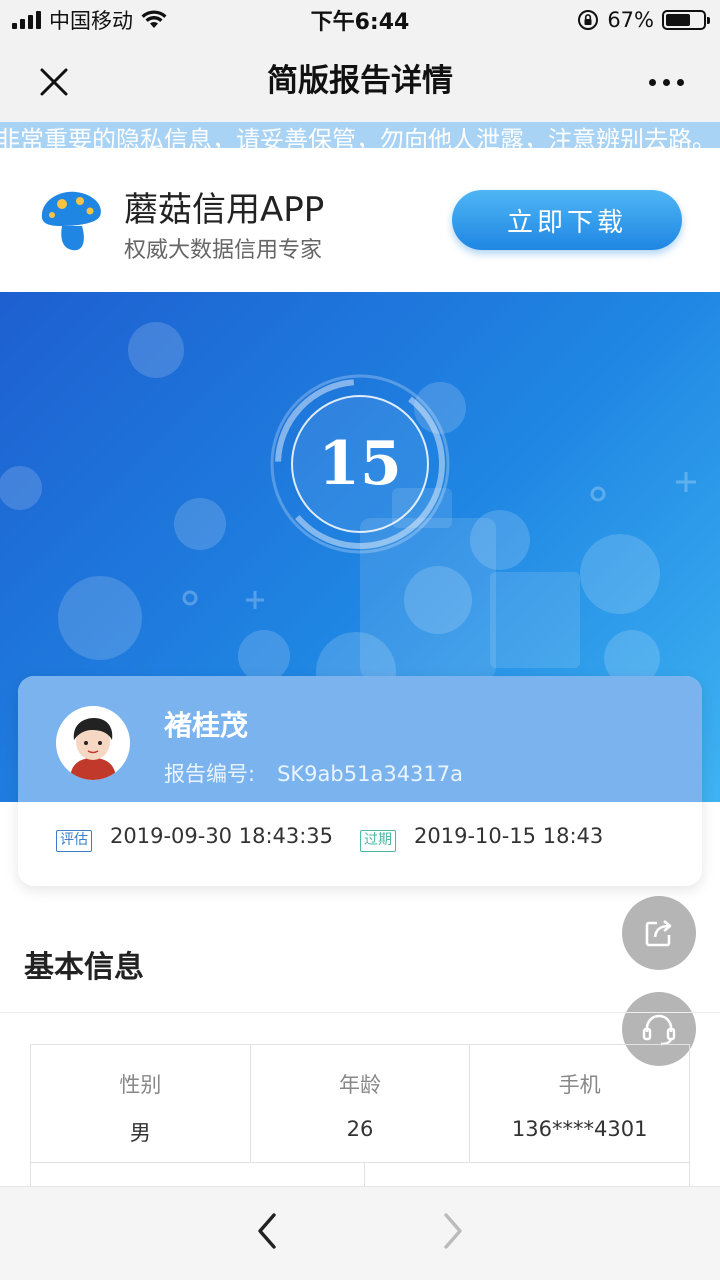  Describe the element at coordinates (630, 20) in the screenshot. I see `battery-percent: 67%` at that location.